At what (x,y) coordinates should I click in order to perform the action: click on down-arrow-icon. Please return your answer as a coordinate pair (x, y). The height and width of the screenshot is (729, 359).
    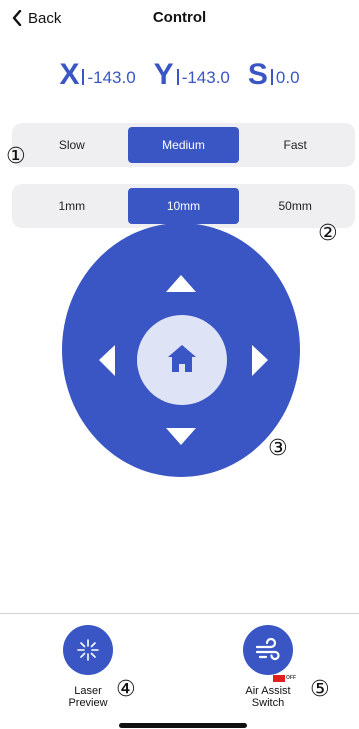
    Looking at the image, I should click on (181, 435).